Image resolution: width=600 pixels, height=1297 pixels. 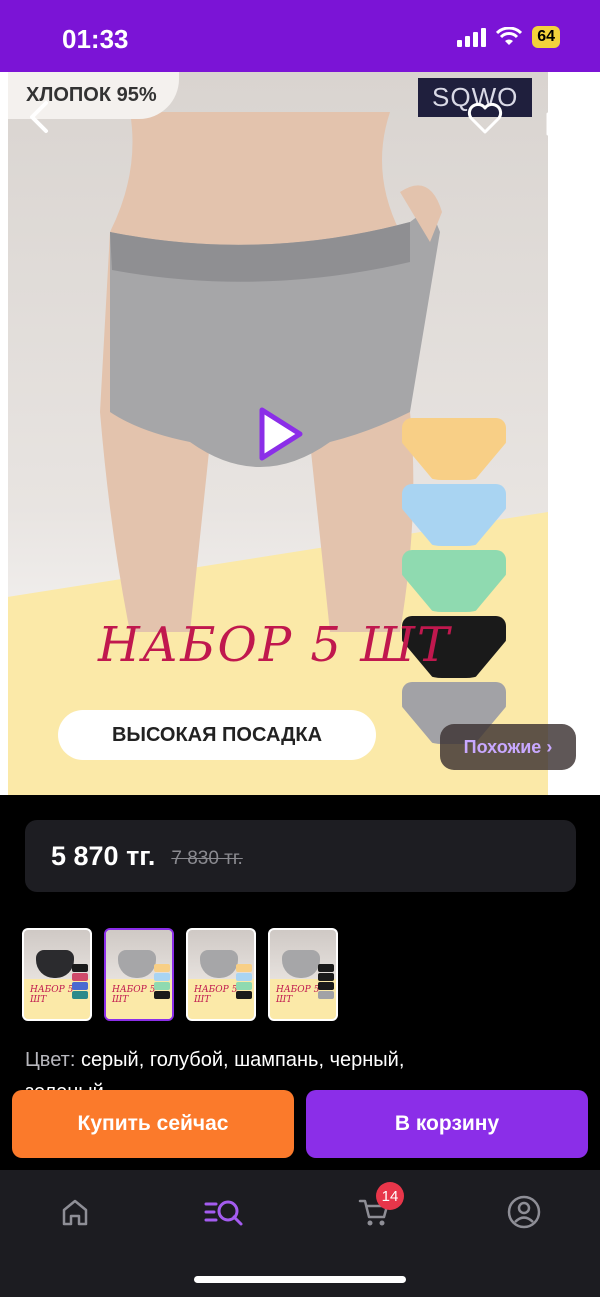 I want to click on tab-profile, so click(x=524, y=1212).